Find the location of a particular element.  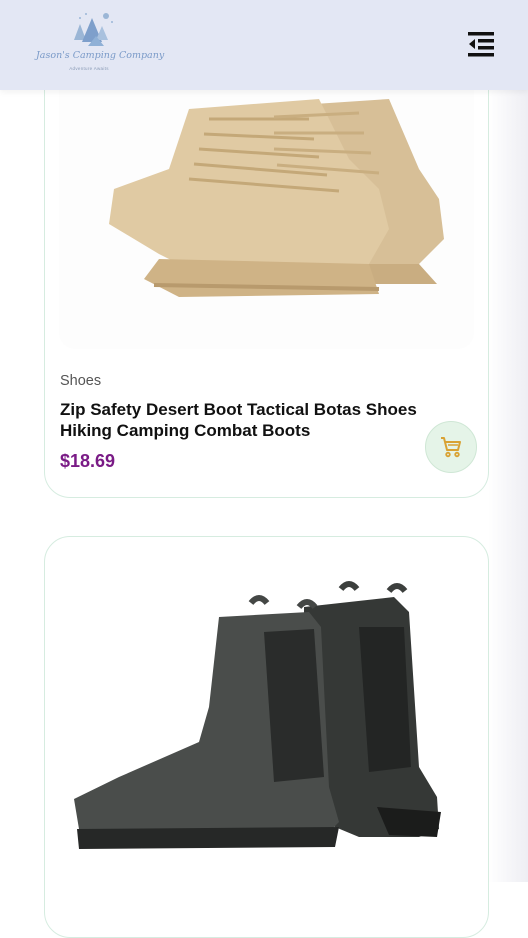

add-to-cart-button is located at coordinates (451, 447).